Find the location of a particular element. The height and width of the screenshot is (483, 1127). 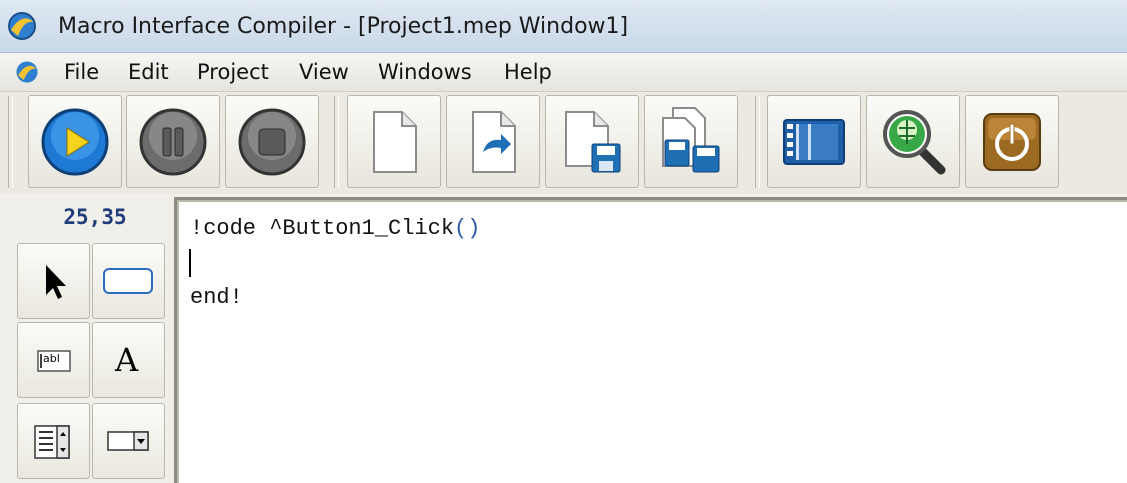

button-rectangle-icon is located at coordinates (128, 281).